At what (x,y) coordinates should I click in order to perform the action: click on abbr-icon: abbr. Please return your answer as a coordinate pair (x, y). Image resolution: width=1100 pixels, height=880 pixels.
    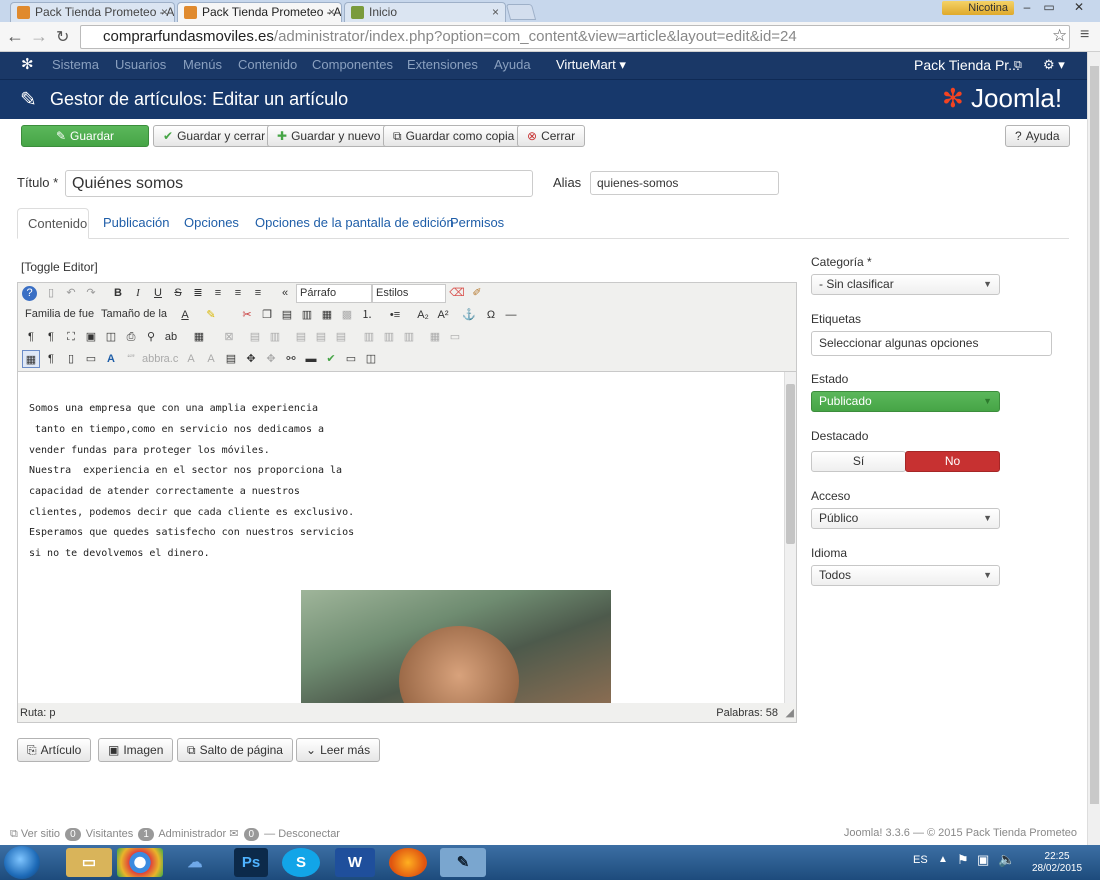
    Looking at the image, I should click on (153, 359).